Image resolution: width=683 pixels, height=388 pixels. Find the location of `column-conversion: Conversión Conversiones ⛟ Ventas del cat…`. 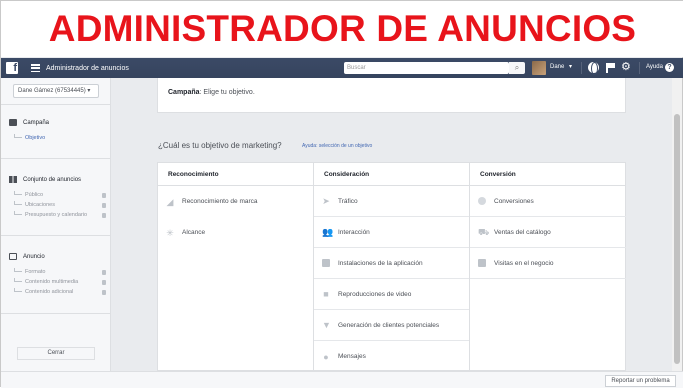

column-conversion: Conversión Conversiones ⛟ Ventas del cat… is located at coordinates (548, 267).